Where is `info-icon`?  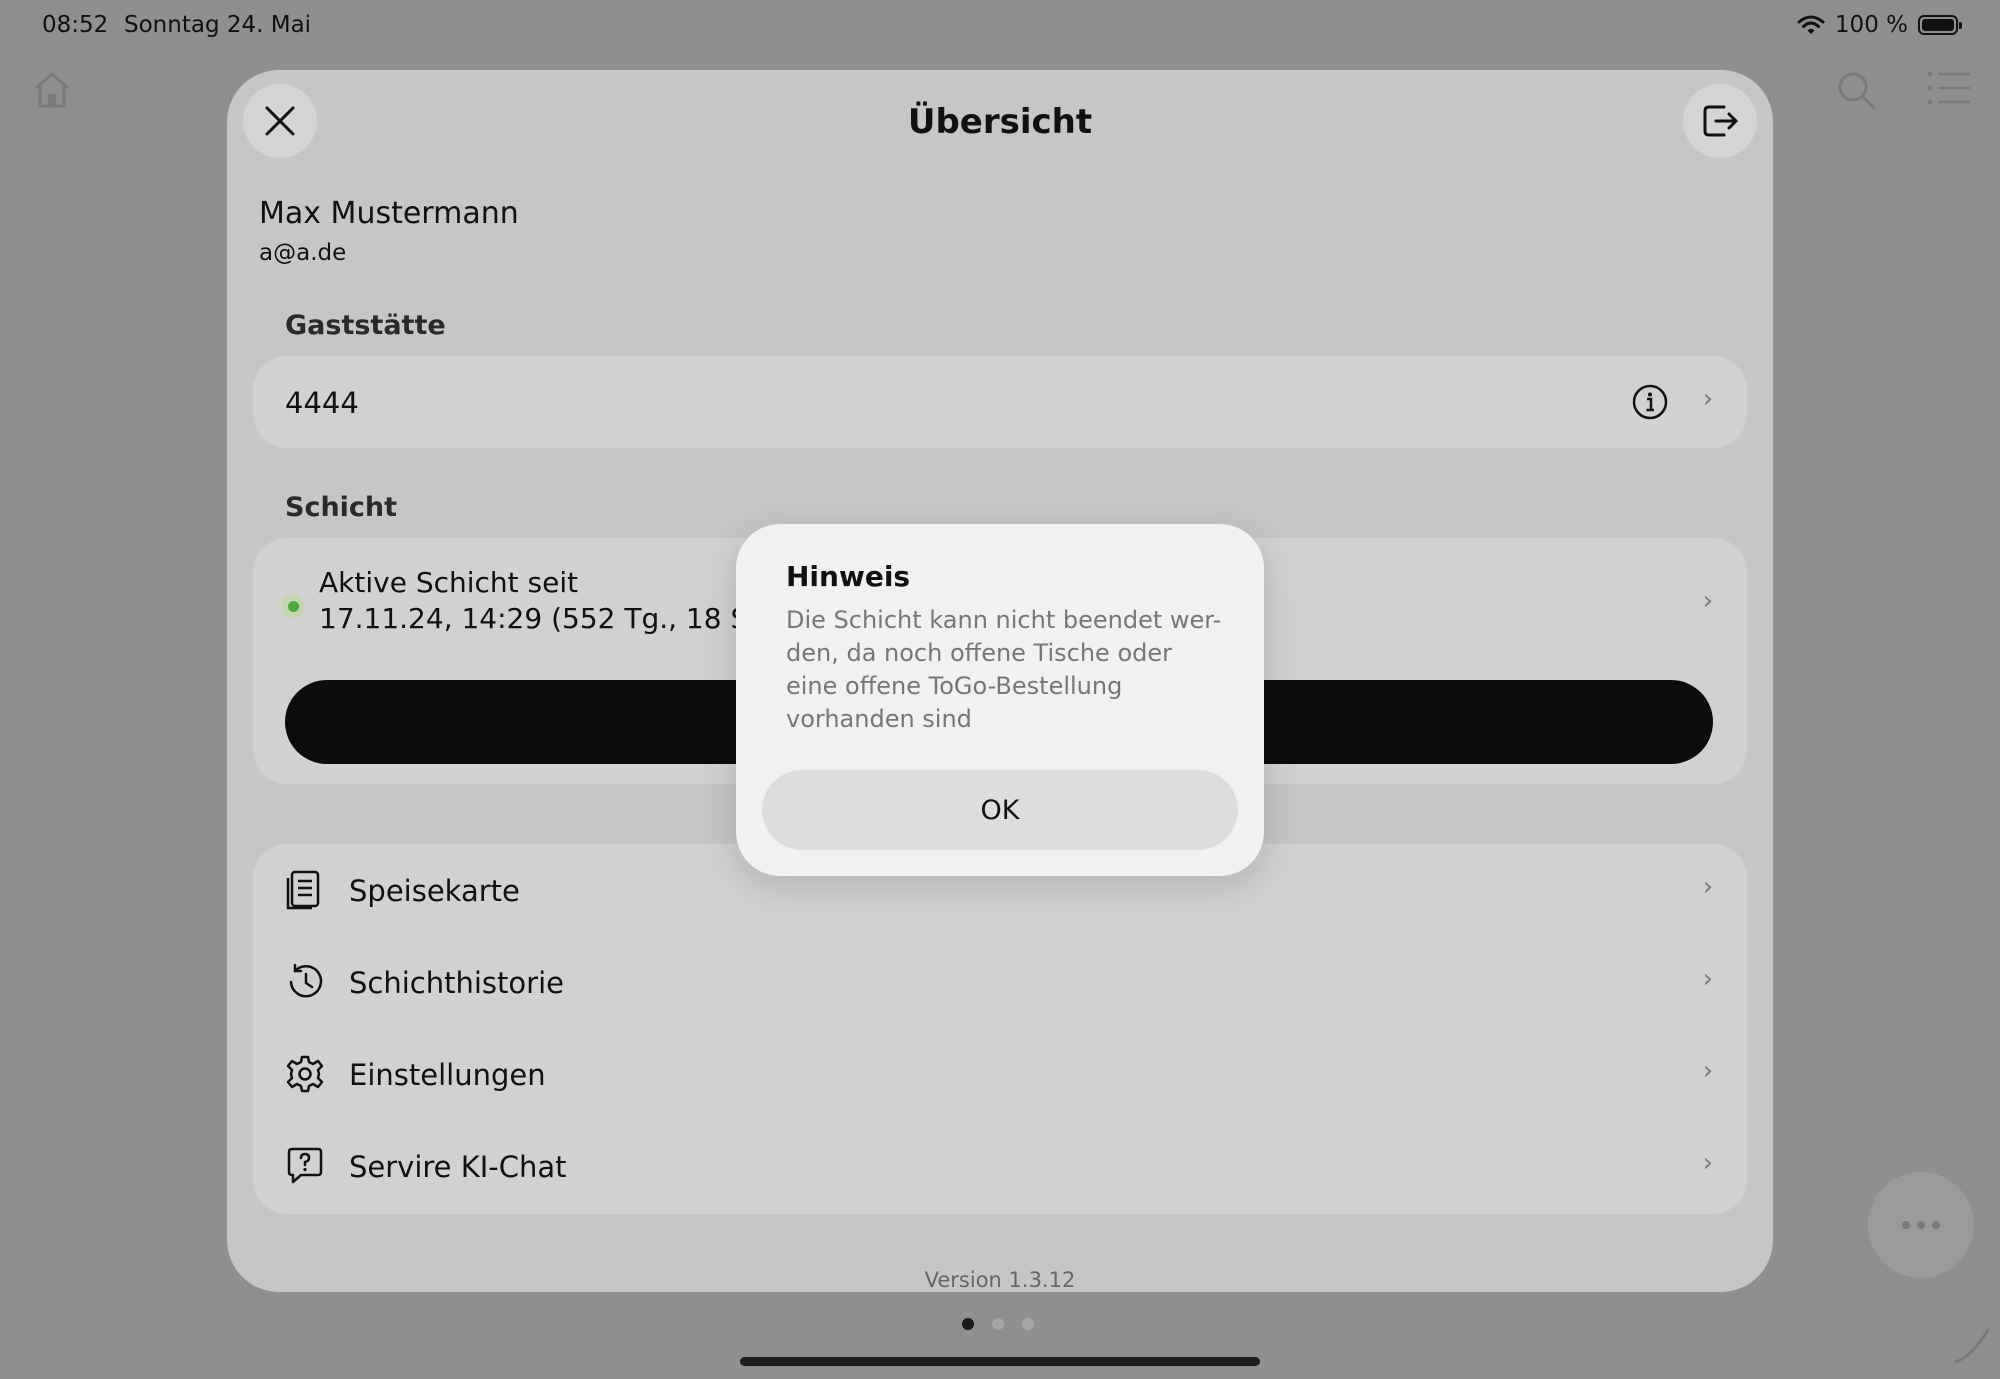
info-icon is located at coordinates (1650, 402).